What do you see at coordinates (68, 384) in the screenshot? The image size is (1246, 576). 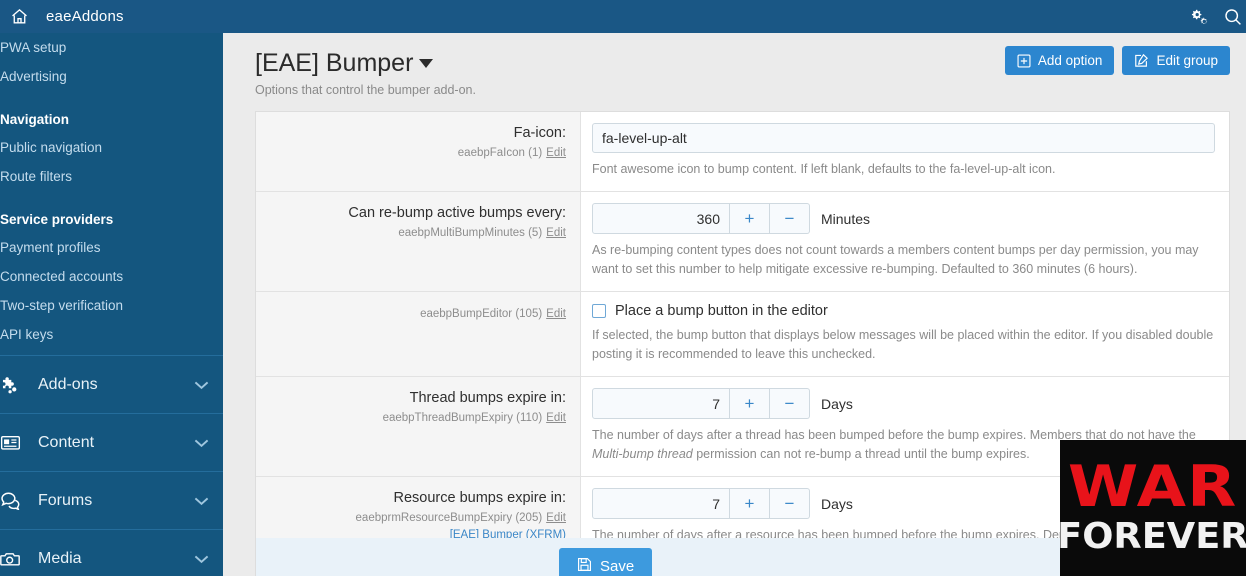 I see `sidebar-section-label: Add-ons` at bounding box center [68, 384].